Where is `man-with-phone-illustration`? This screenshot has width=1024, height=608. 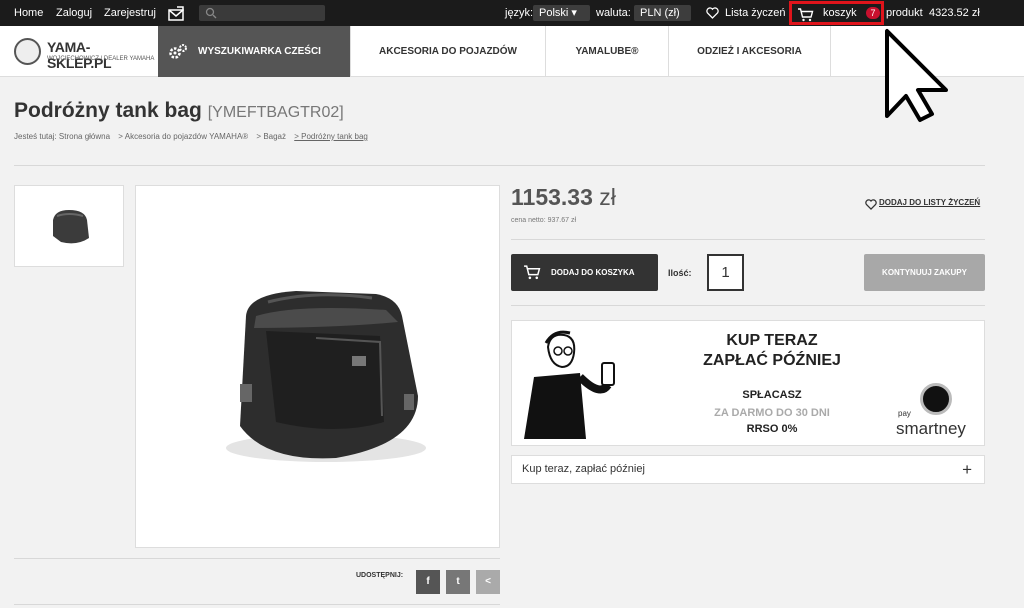 man-with-phone-illustration is located at coordinates (569, 384).